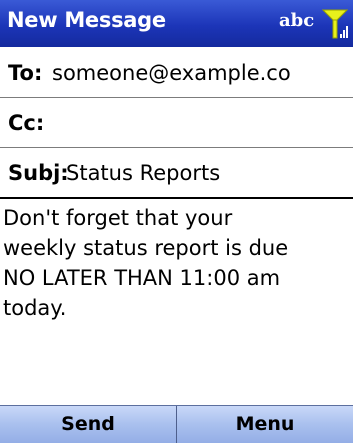 The height and width of the screenshot is (443, 353). I want to click on title-bar: New Message abc, so click(176, 23).